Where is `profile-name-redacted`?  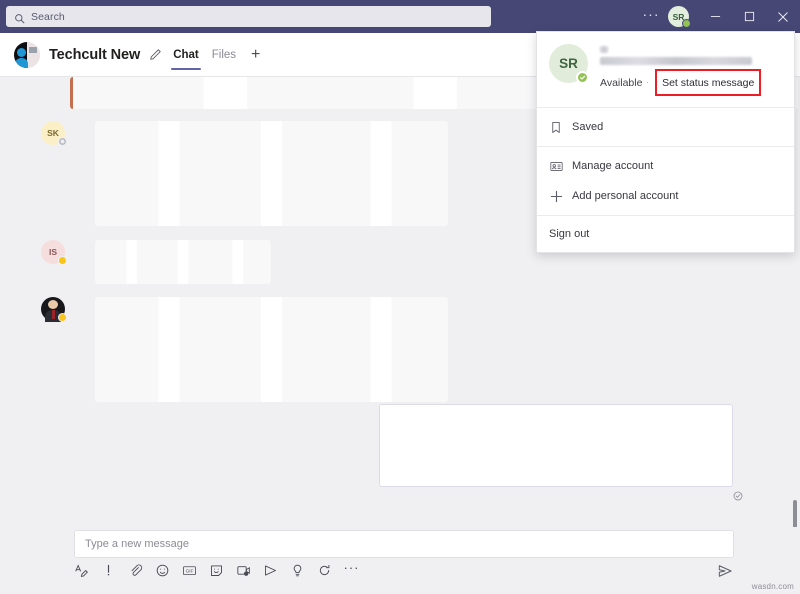
profile-name-redacted is located at coordinates (604, 49).